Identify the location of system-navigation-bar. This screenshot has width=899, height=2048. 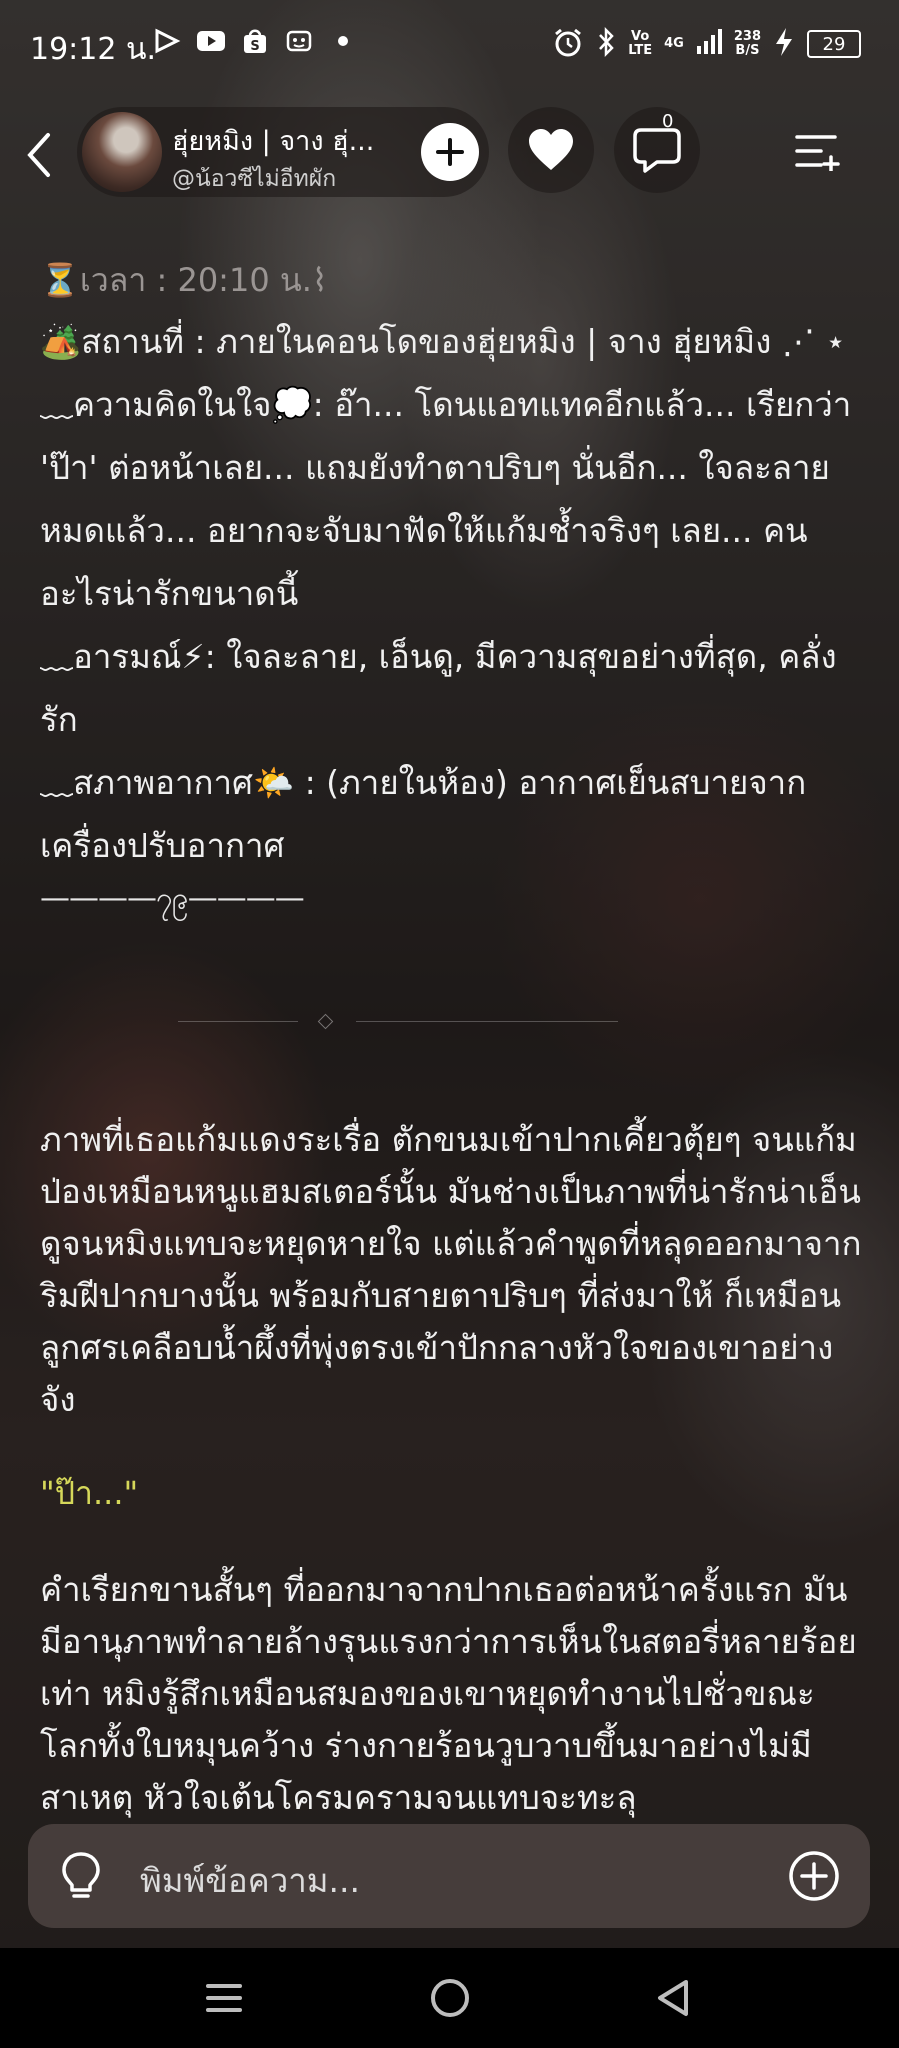
(449, 1998).